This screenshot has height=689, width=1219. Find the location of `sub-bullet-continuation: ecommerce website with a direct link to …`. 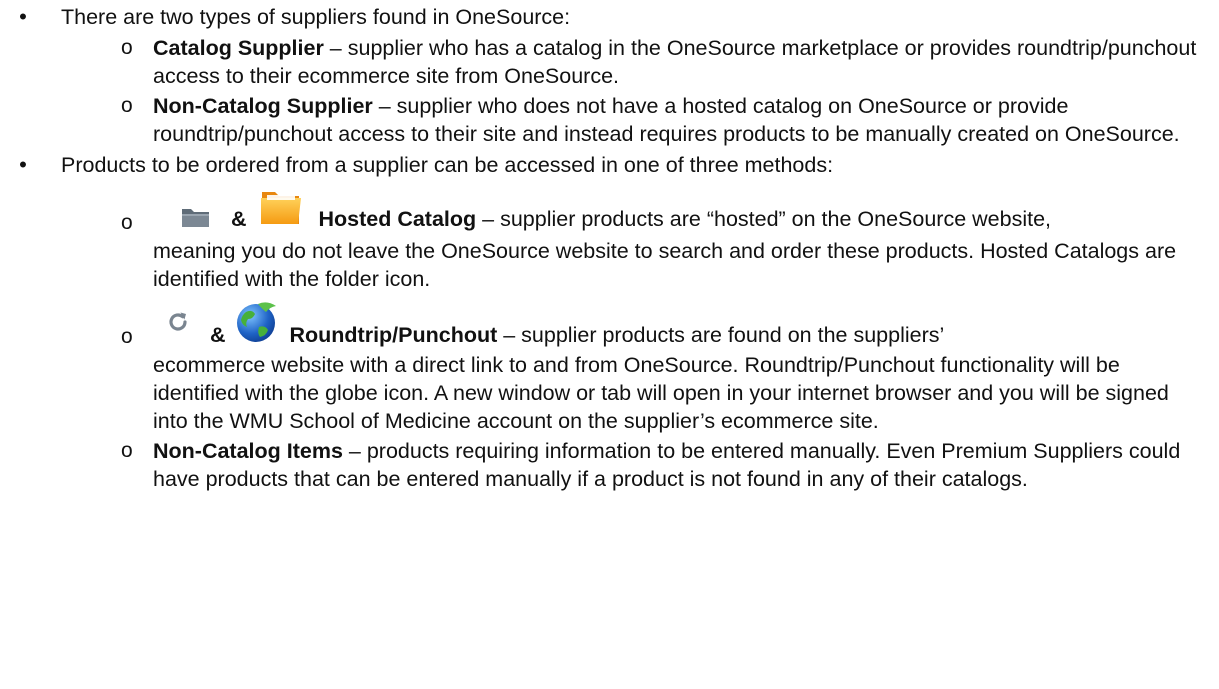

sub-bullet-continuation: ecommerce website with a direct link to … is located at coordinates (686, 393).